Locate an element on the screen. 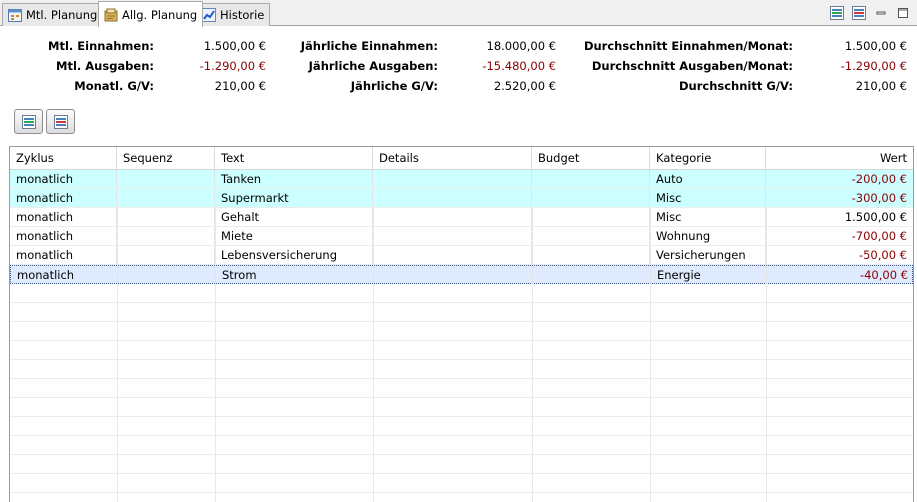 The height and width of the screenshot is (502, 917). delete-row-button is located at coordinates (60, 121).